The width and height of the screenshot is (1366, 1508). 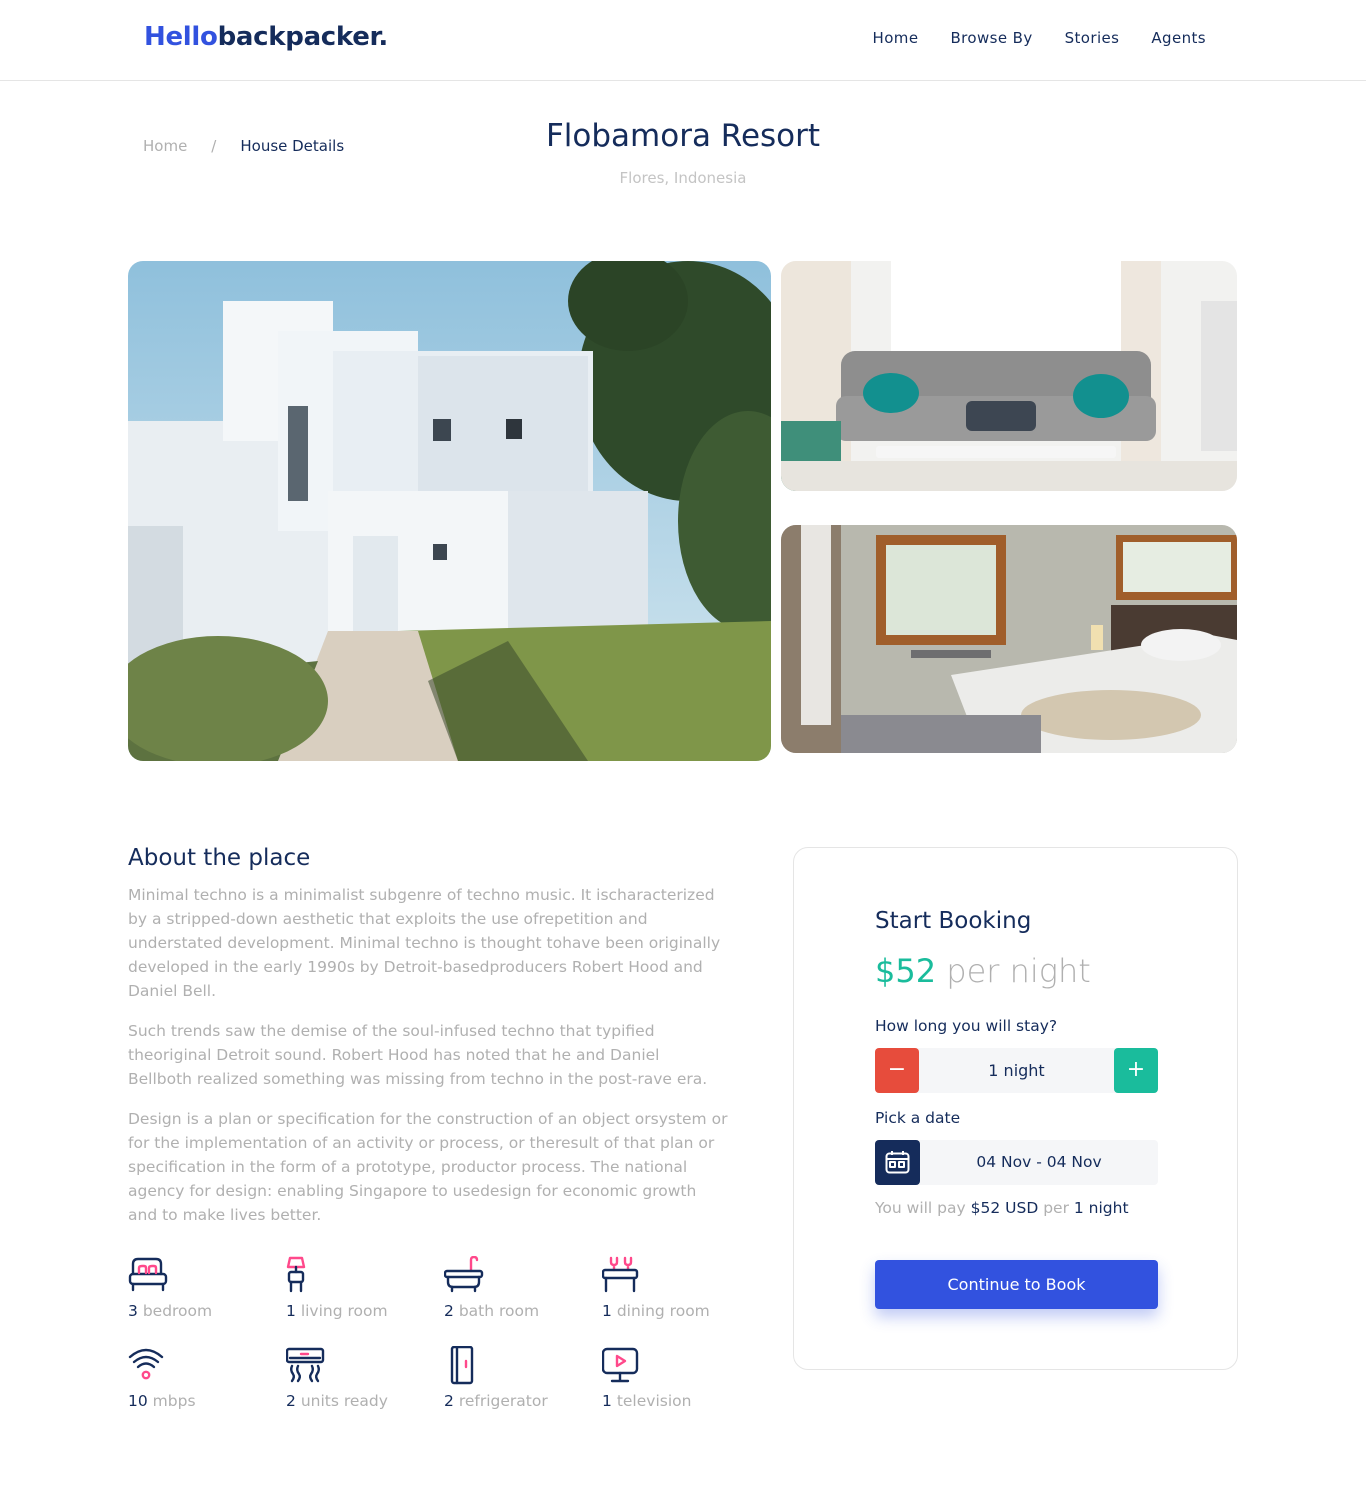 I want to click on refrigerator-icon, so click(x=462, y=1365).